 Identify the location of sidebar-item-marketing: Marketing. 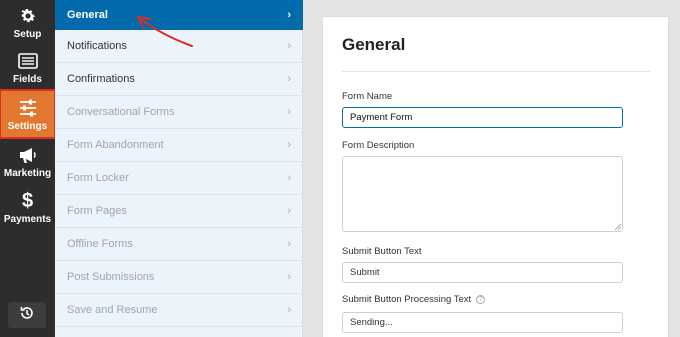
(27, 163).